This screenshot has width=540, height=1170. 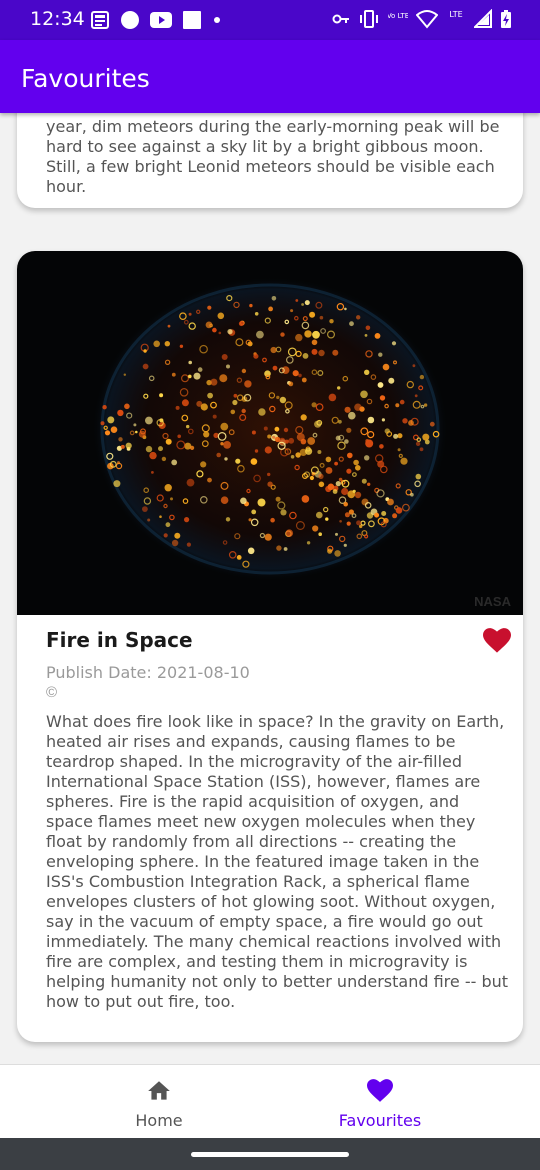 I want to click on nav-label-home: Home, so click(x=159, y=1120).